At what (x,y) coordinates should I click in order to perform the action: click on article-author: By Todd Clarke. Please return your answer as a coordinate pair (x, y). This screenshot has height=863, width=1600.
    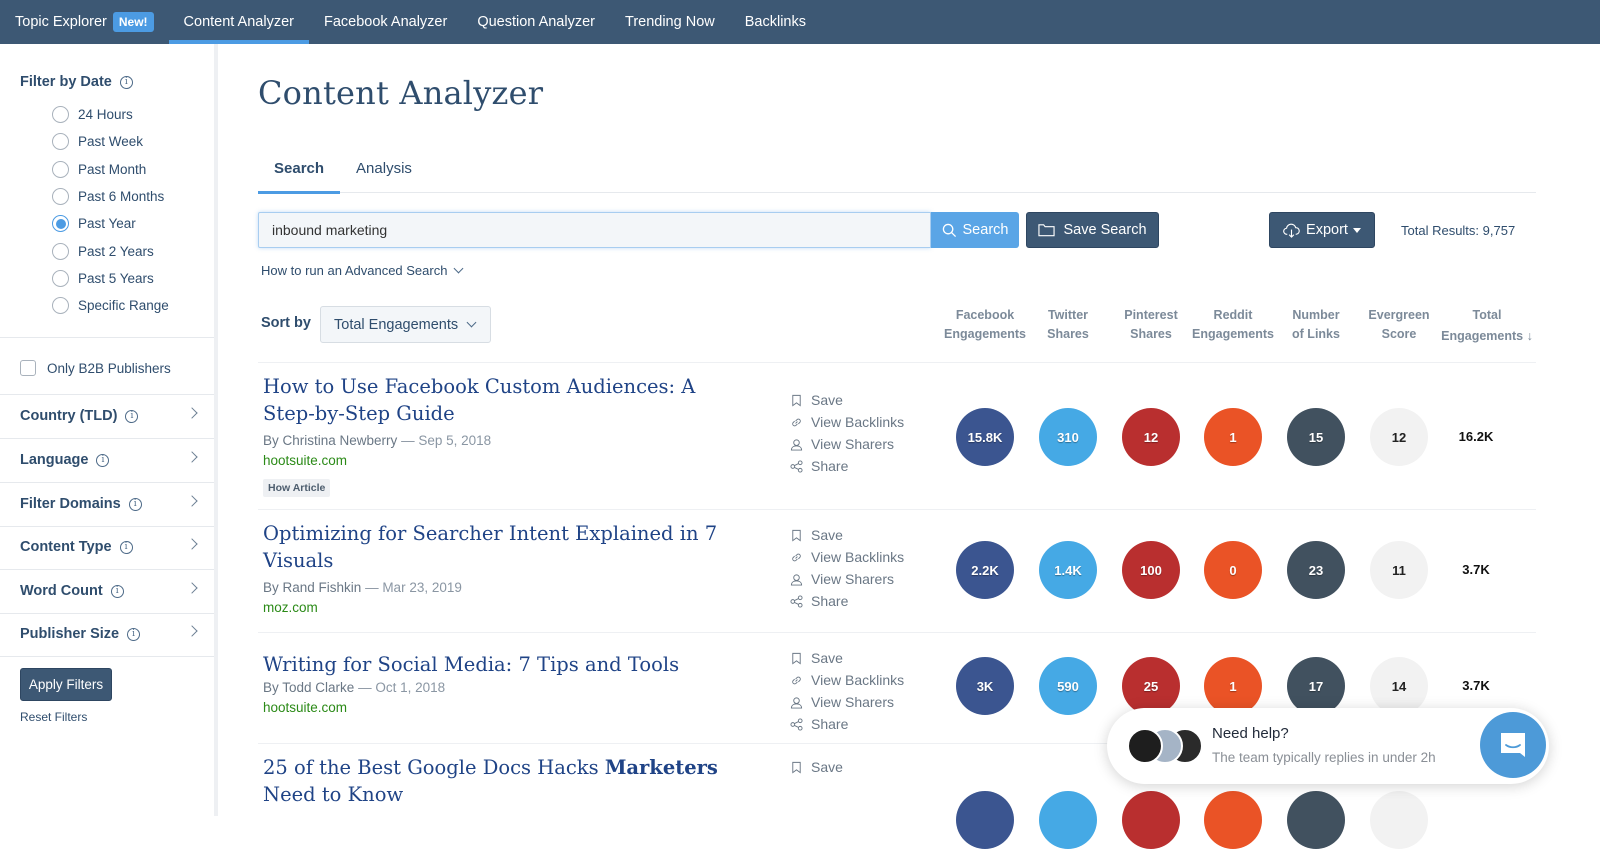
    Looking at the image, I should click on (308, 687).